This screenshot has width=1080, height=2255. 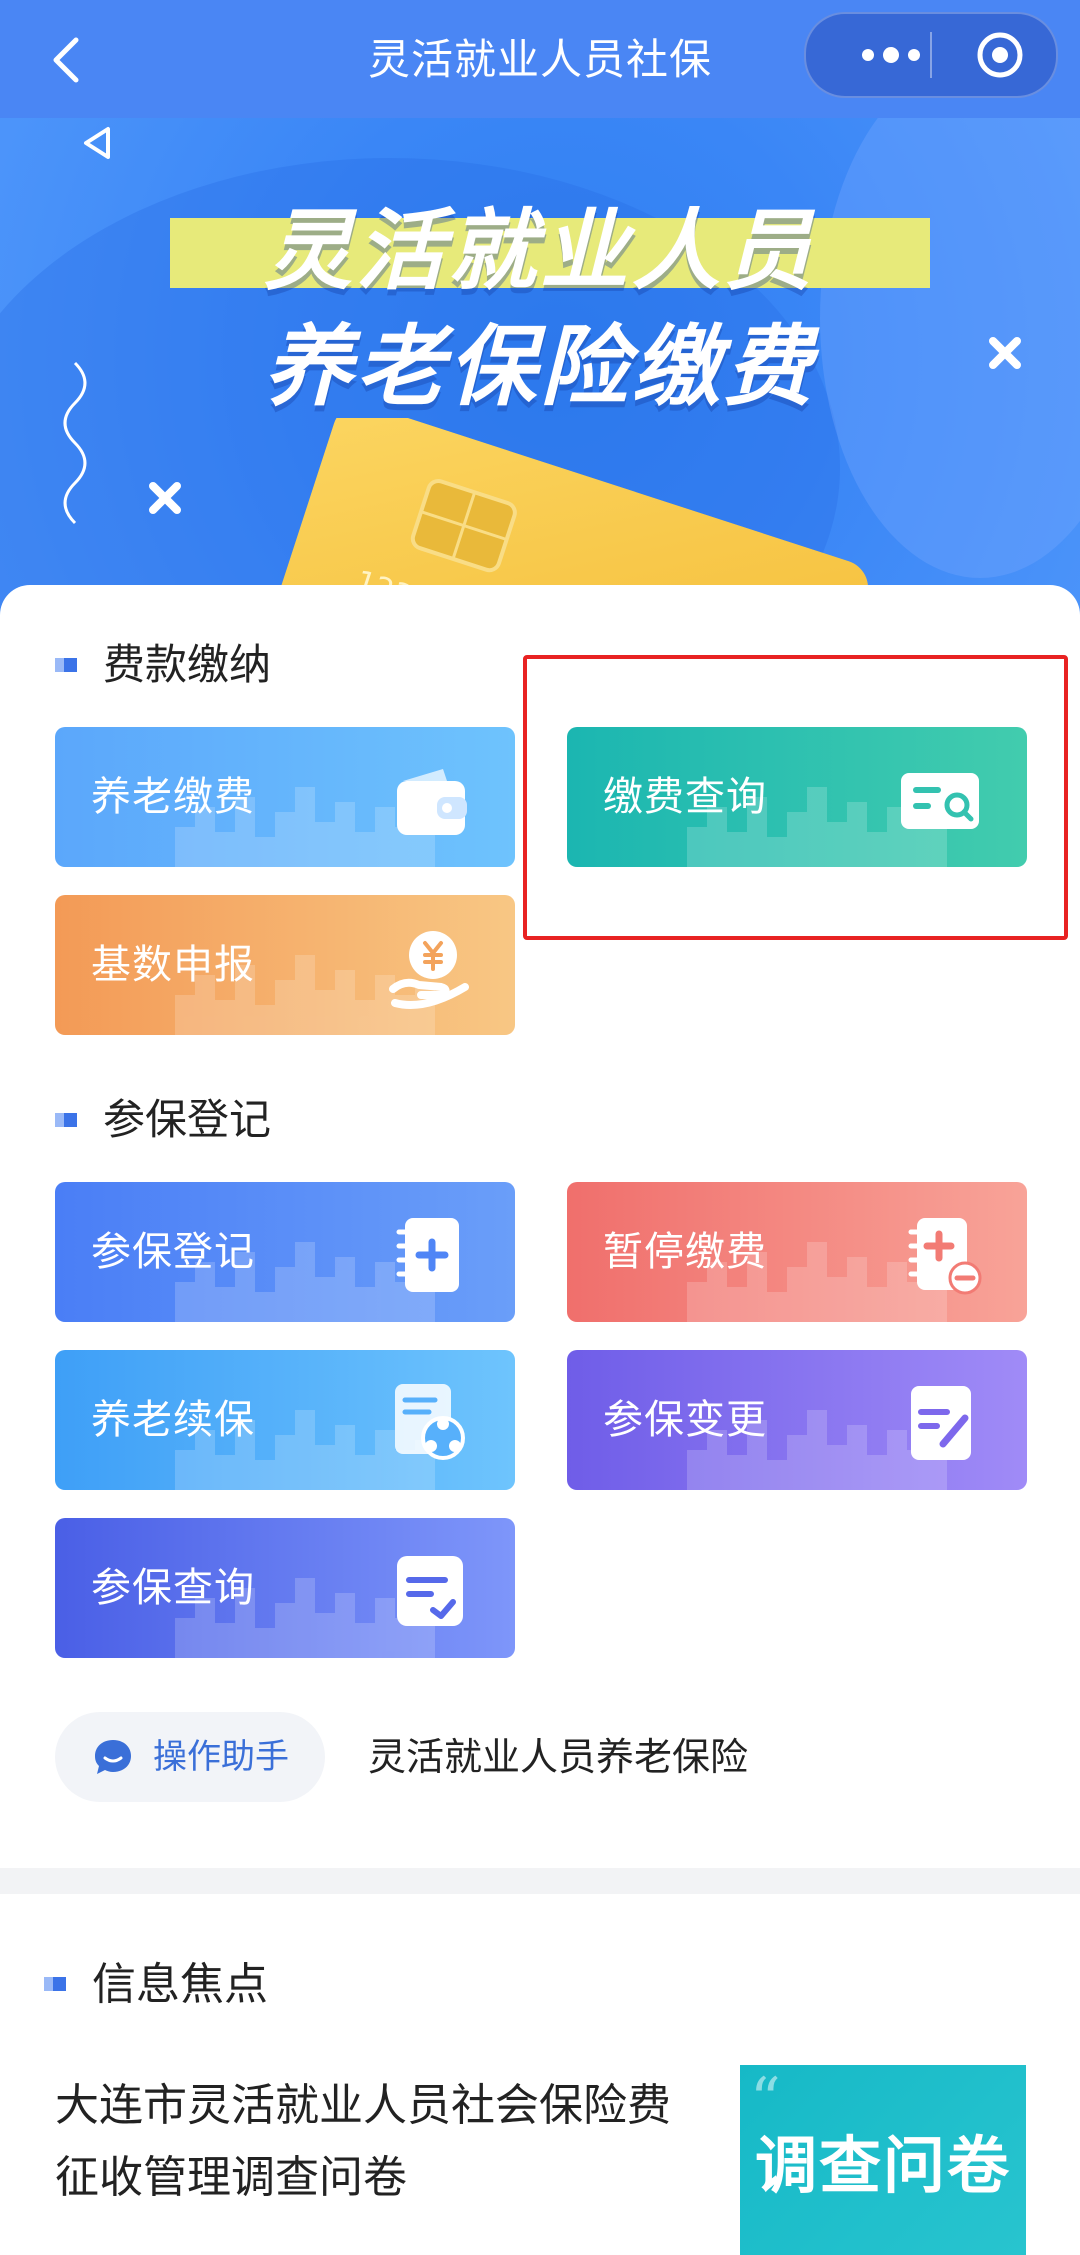 What do you see at coordinates (797, 1252) in the screenshot?
I see `tile-suspend-payment: 暂停缴费` at bounding box center [797, 1252].